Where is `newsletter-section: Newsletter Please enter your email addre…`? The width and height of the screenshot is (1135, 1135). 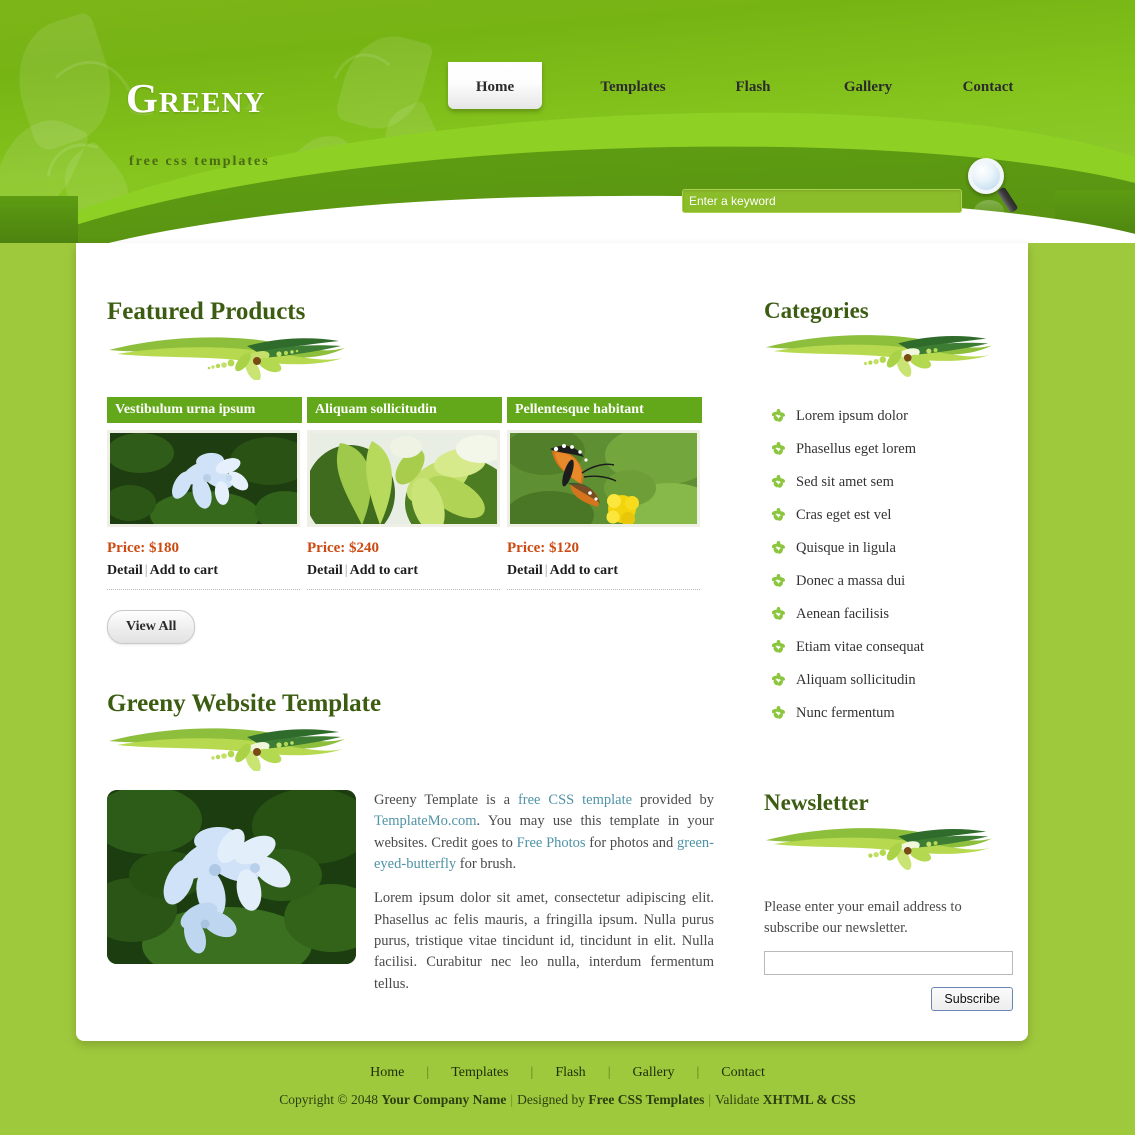
newsletter-section: Newsletter Please enter your email addre… is located at coordinates (888, 900).